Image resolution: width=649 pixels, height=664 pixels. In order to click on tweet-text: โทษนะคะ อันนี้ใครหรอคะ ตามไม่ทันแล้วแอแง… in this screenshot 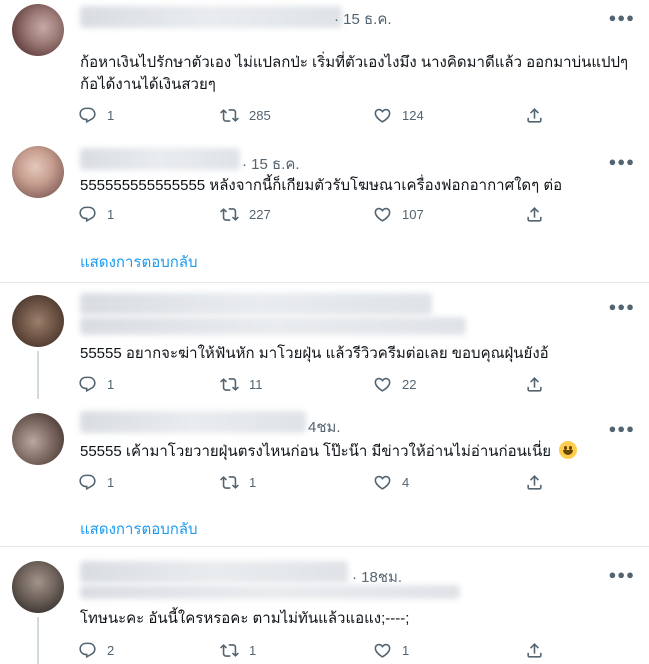, I will do `click(245, 618)`.